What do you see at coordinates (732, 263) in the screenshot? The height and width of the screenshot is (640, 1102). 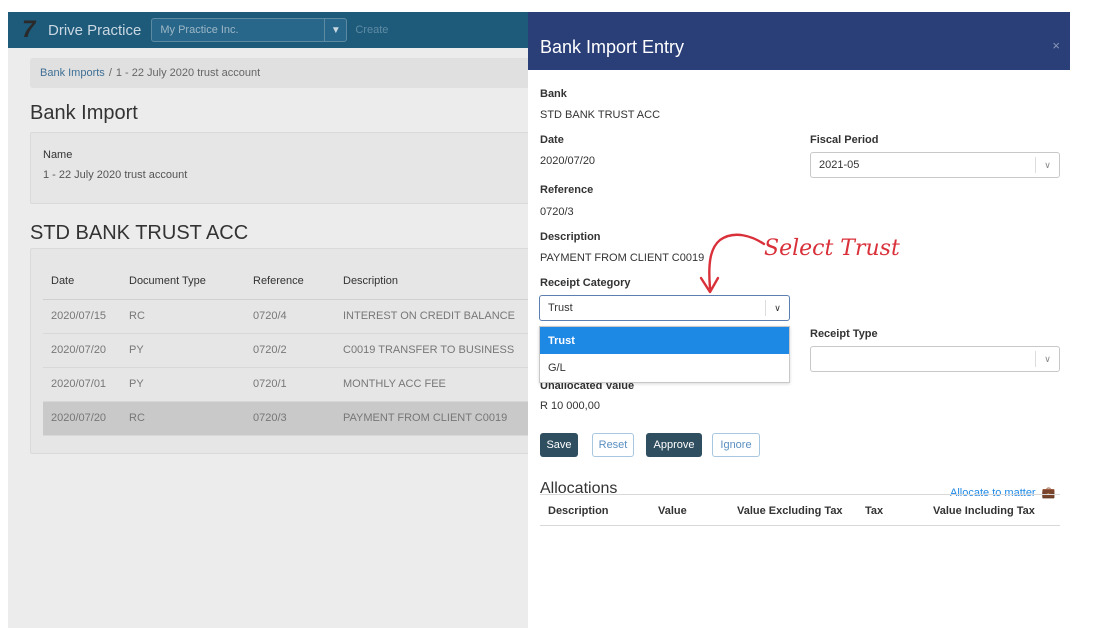 I see `annotation-arrow-icon` at bounding box center [732, 263].